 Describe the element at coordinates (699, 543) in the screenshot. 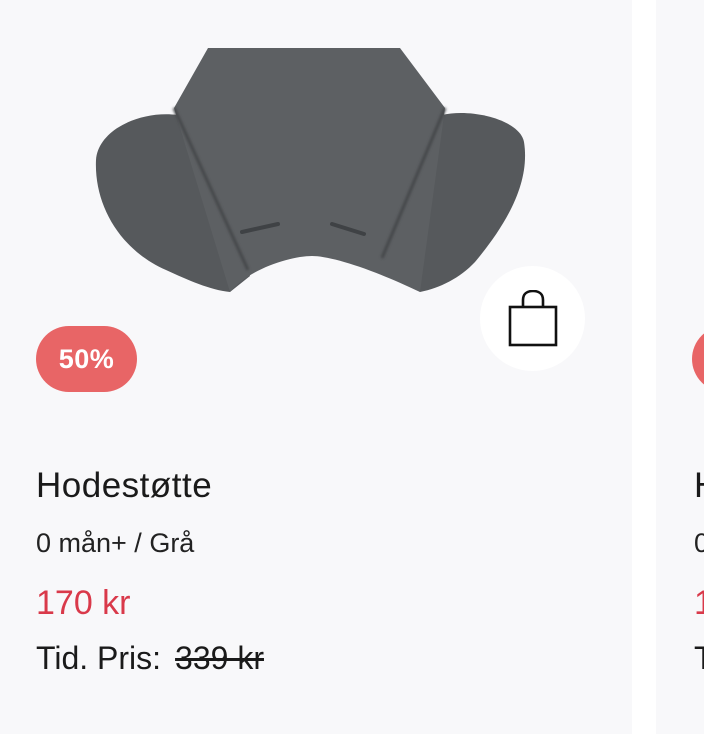

I see `next-product-variant: 0` at that location.